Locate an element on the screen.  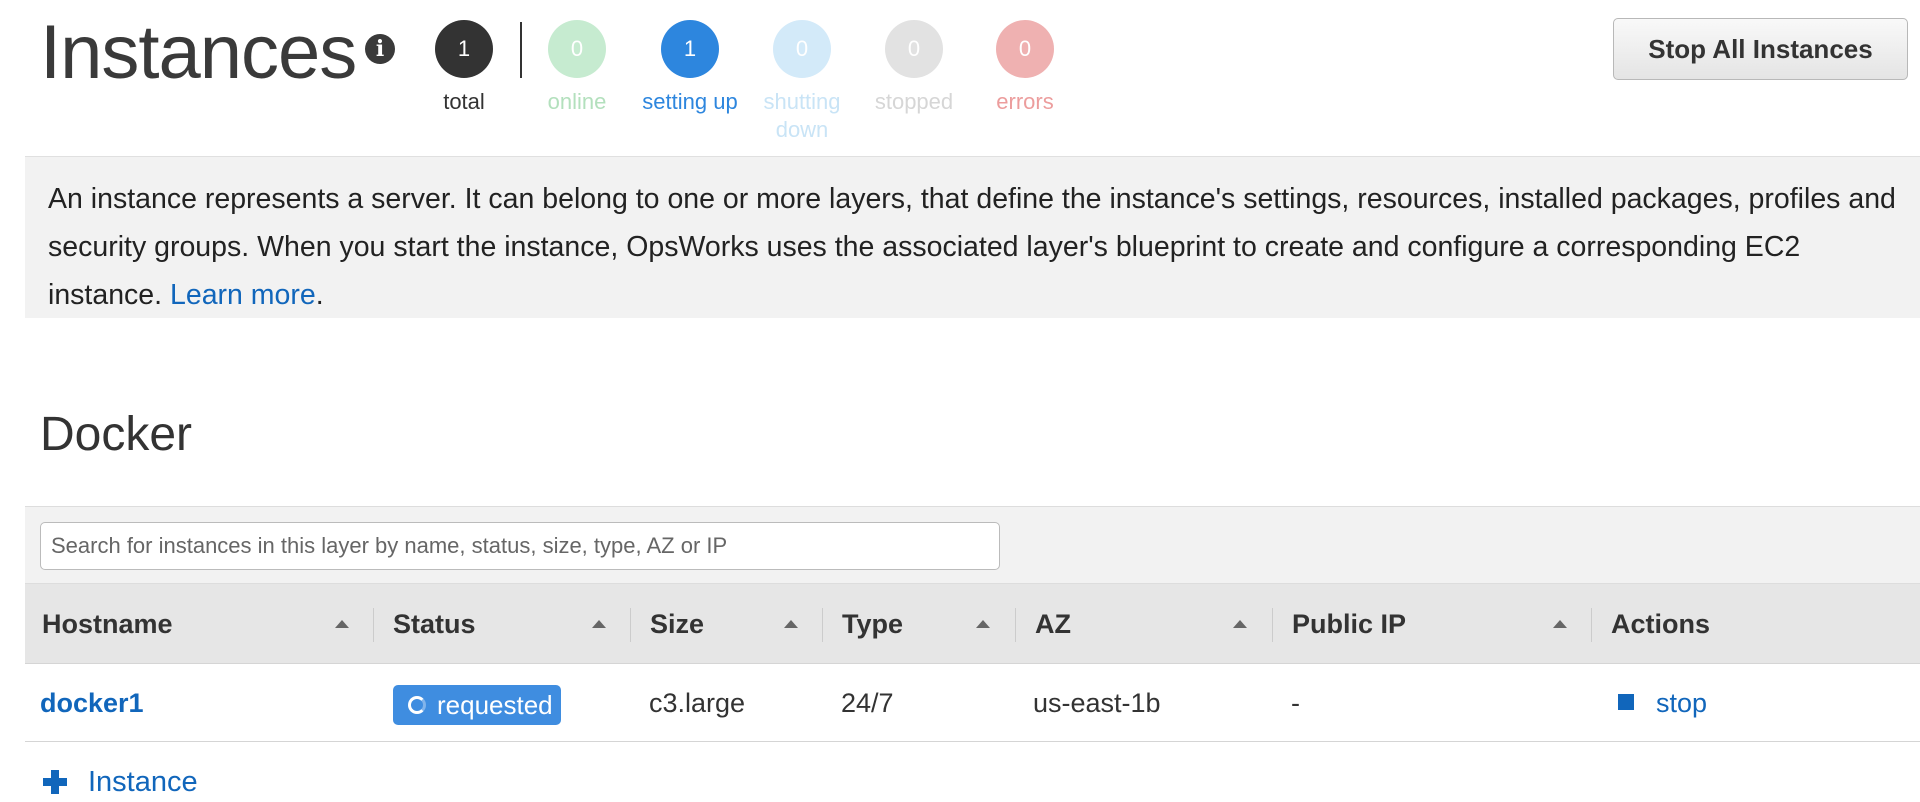
column-header-type: Type is located at coordinates (872, 624).